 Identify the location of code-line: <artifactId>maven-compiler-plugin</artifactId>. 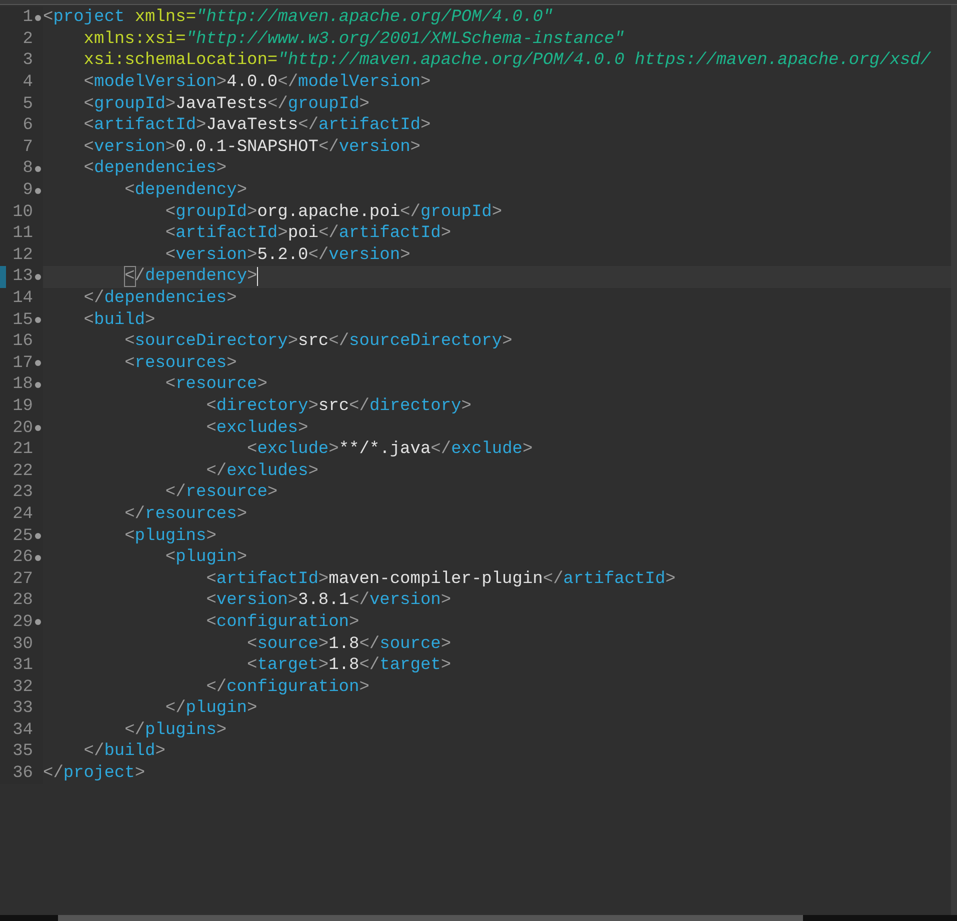
(441, 579).